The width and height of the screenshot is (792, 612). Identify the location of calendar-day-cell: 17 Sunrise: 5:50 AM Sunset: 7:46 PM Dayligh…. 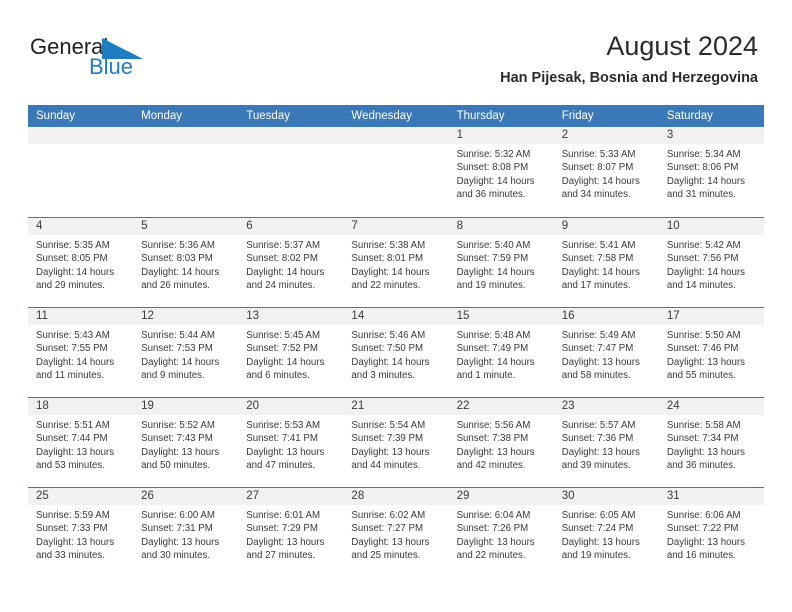
(711, 352).